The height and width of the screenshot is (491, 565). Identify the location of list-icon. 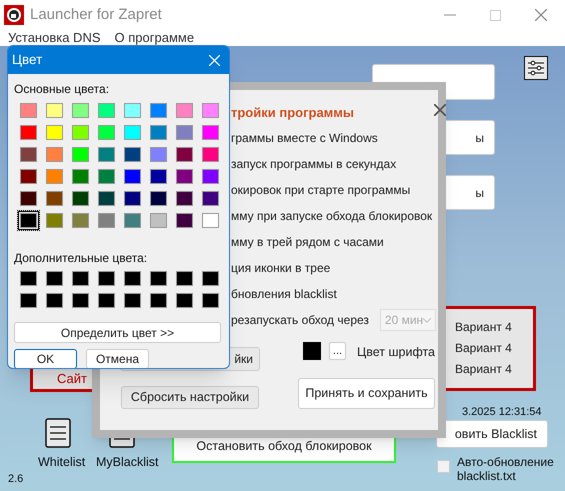
(58, 433).